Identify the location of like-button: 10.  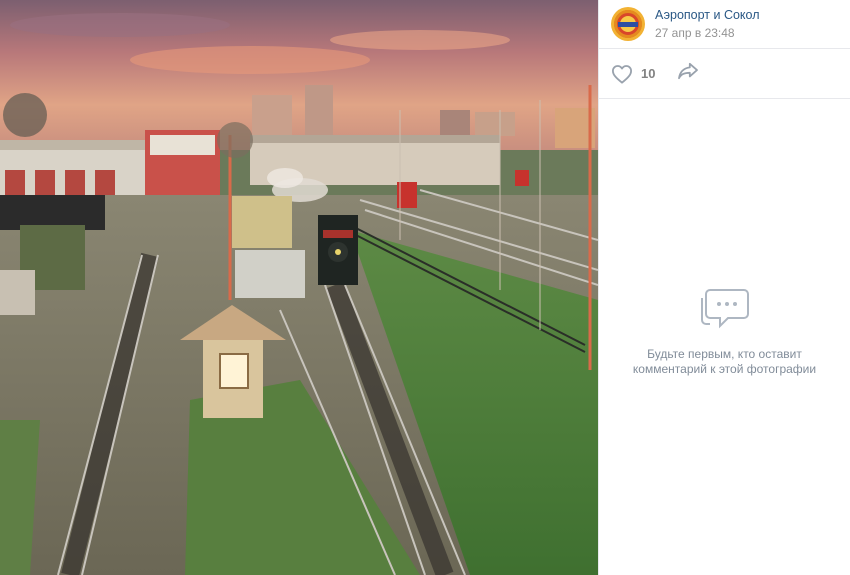
(633, 74).